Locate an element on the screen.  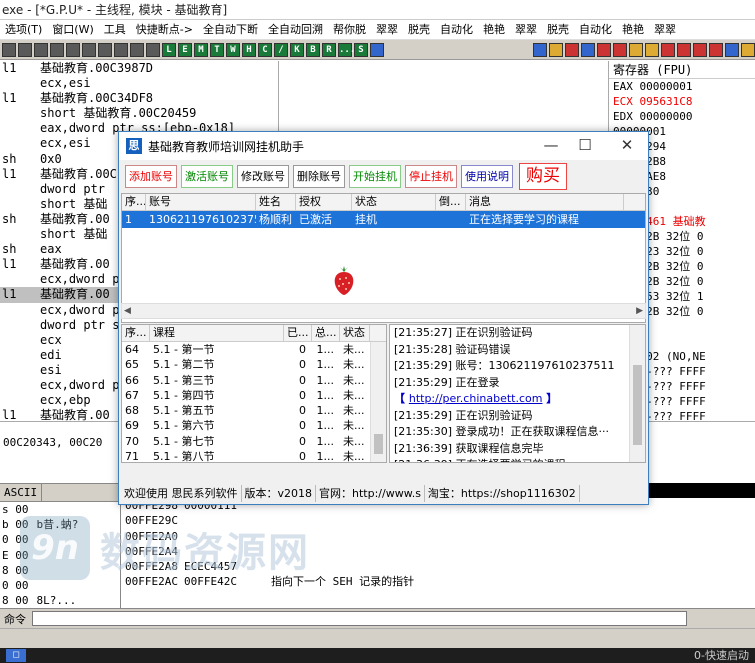
dump-line: 8 00 is located at coordinates (60, 570).